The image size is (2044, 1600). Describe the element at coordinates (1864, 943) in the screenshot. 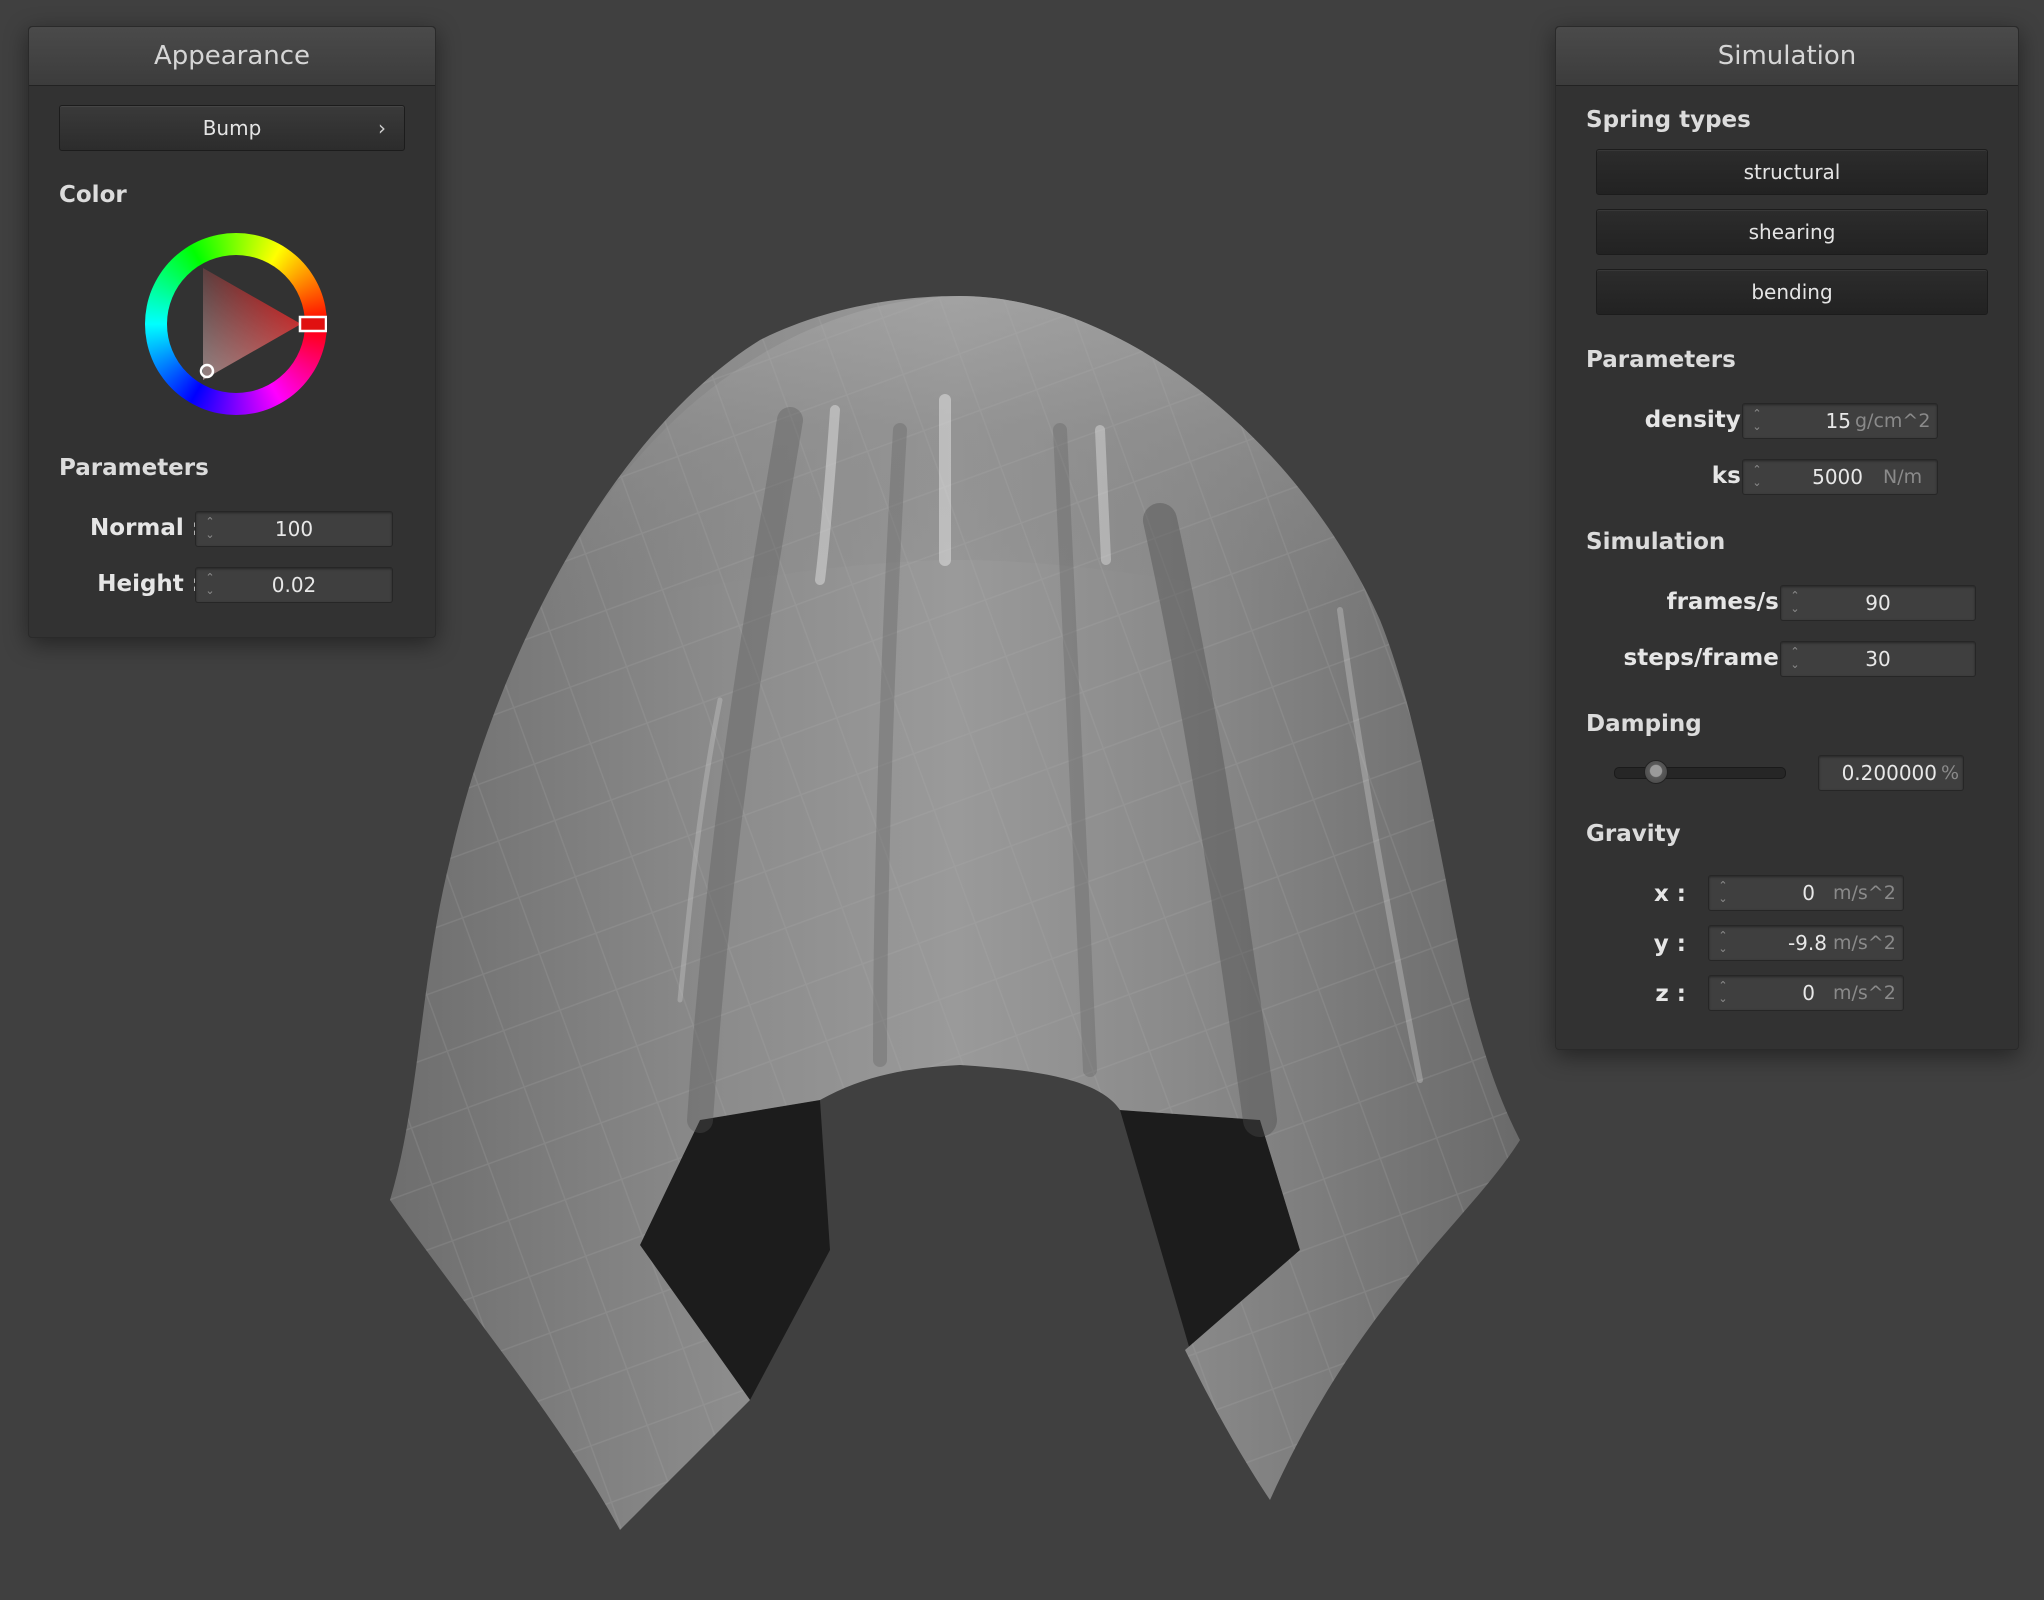

I see `gravity-y-unit: m/s^2` at that location.